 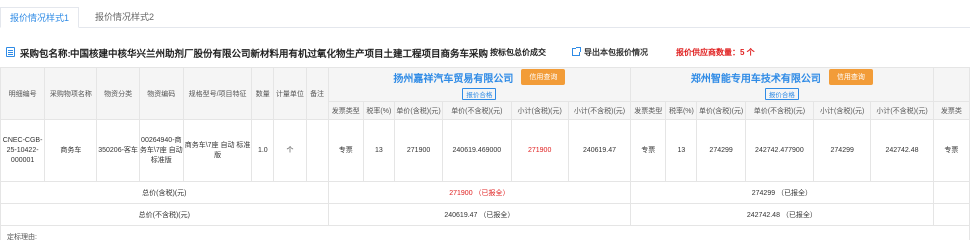 What do you see at coordinates (951, 192) in the screenshot?
I see `v3-total-with-tax` at bounding box center [951, 192].